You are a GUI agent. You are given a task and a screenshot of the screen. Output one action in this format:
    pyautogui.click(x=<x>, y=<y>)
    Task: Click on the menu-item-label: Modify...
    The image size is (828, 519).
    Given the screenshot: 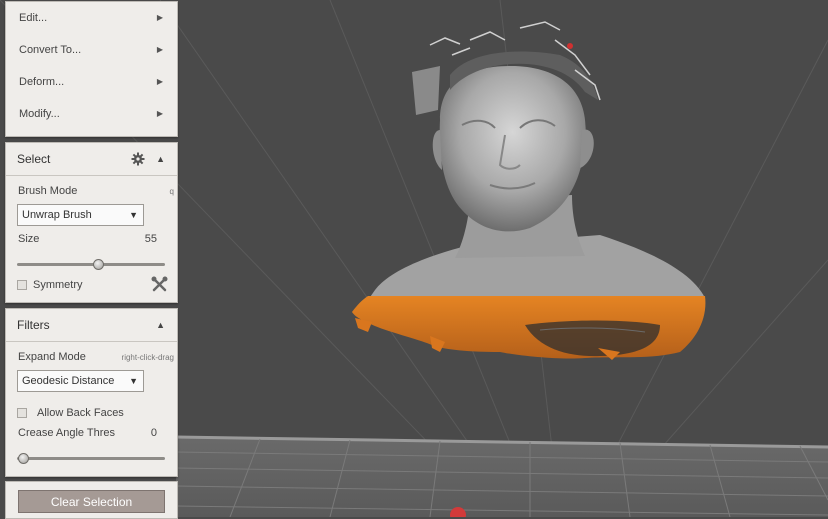 What is the action you would take?
    pyautogui.click(x=39, y=114)
    